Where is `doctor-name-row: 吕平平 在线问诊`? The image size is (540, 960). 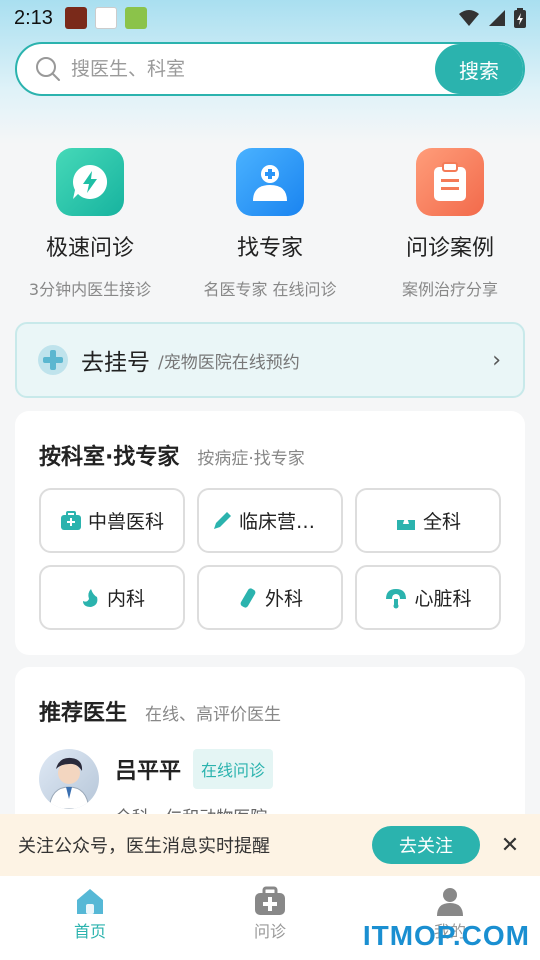
doctor-name-row: 吕平平 在线问诊 is located at coordinates (194, 769).